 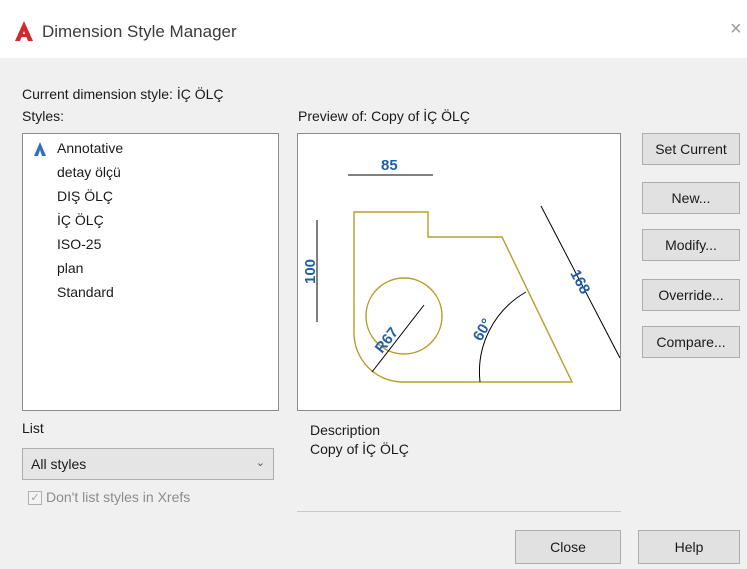 I want to click on annotative-icon, so click(x=40, y=149).